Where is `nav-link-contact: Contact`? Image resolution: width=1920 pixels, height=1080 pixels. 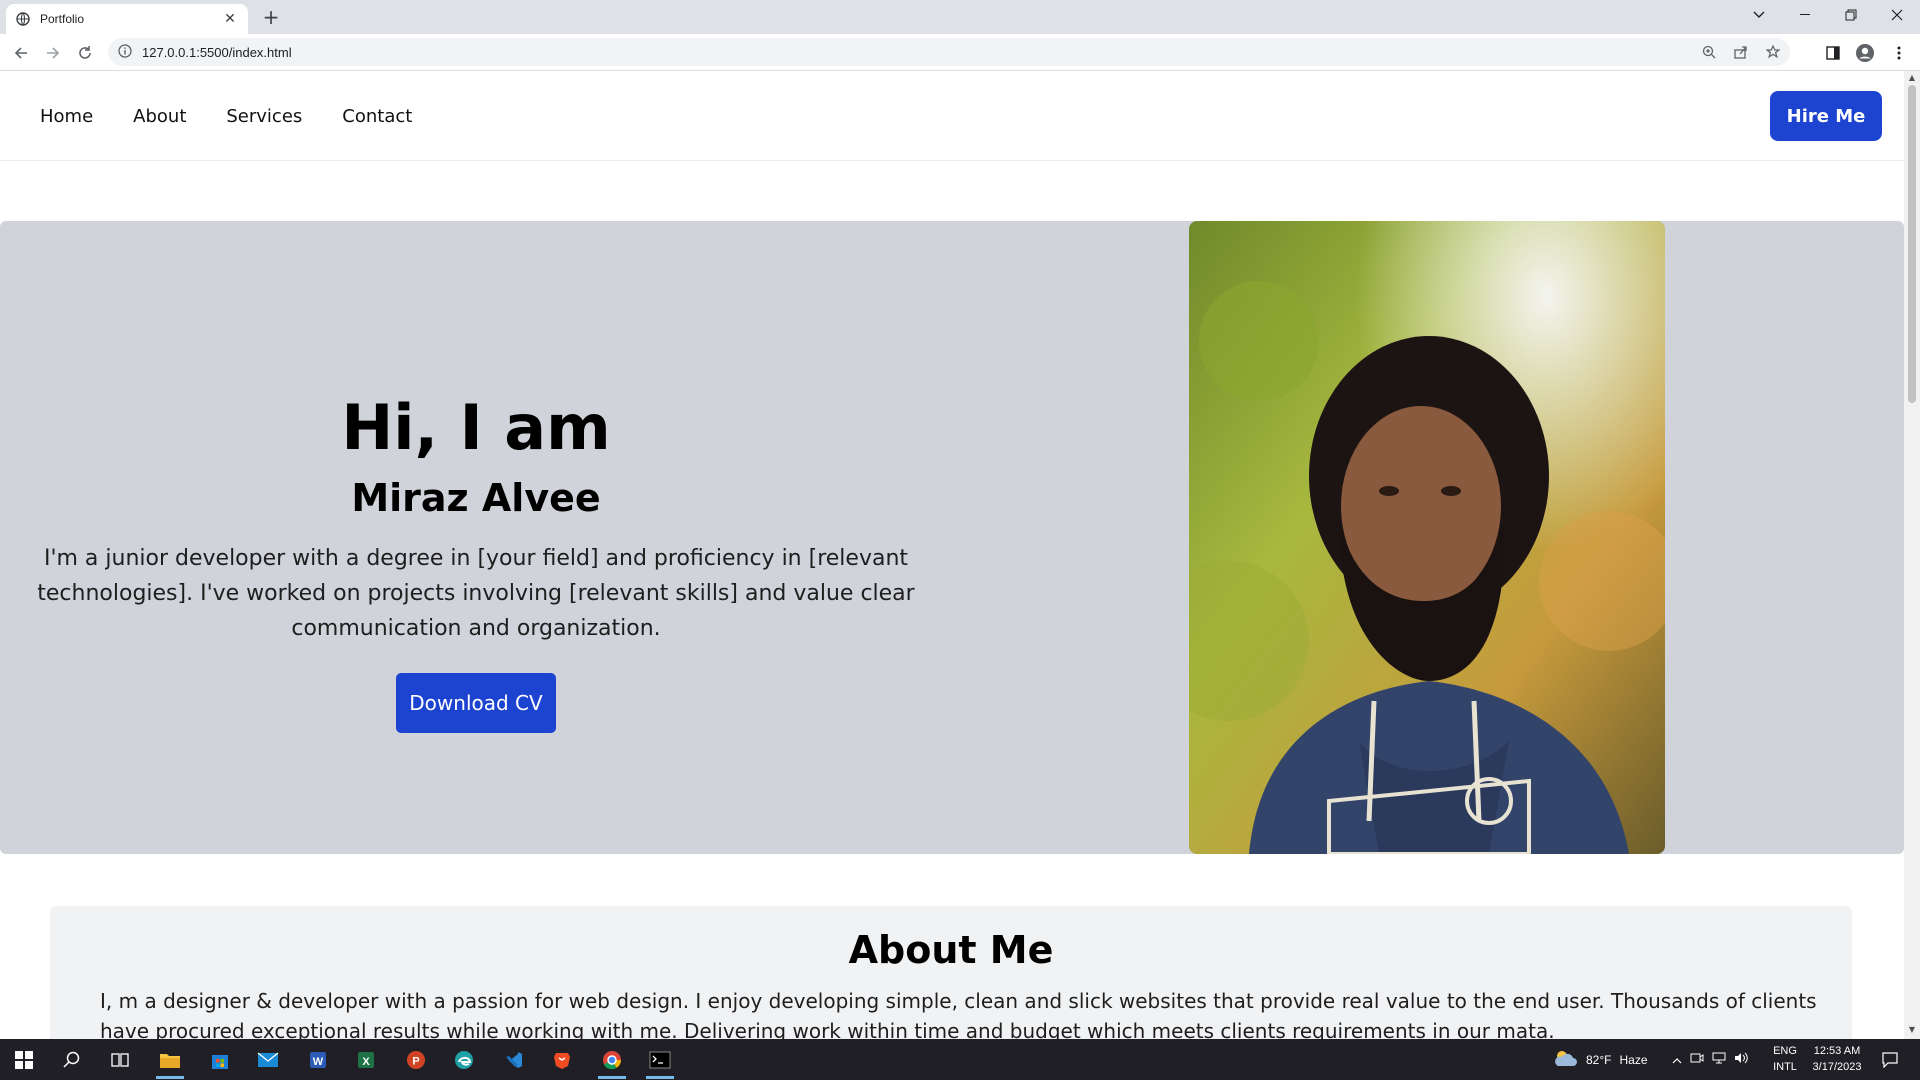 nav-link-contact: Contact is located at coordinates (377, 116).